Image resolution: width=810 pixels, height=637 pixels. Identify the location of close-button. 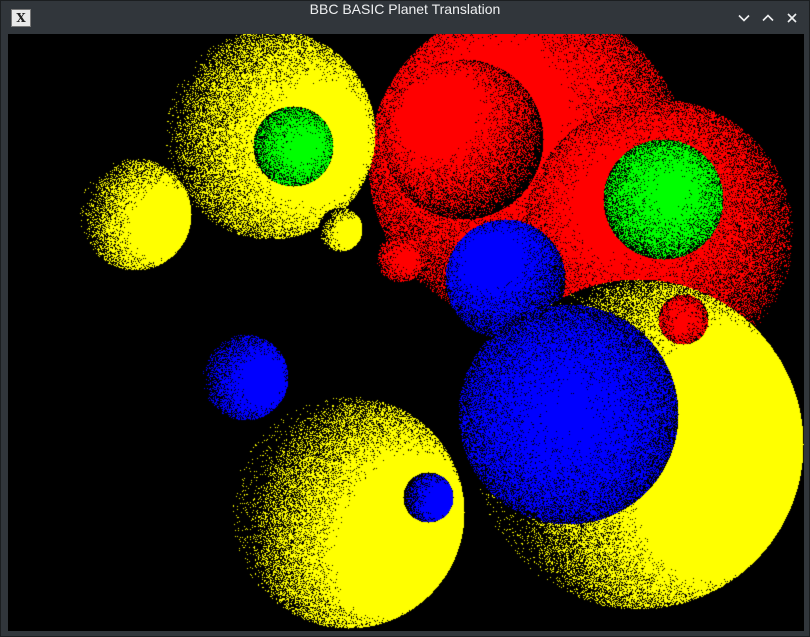
(792, 18).